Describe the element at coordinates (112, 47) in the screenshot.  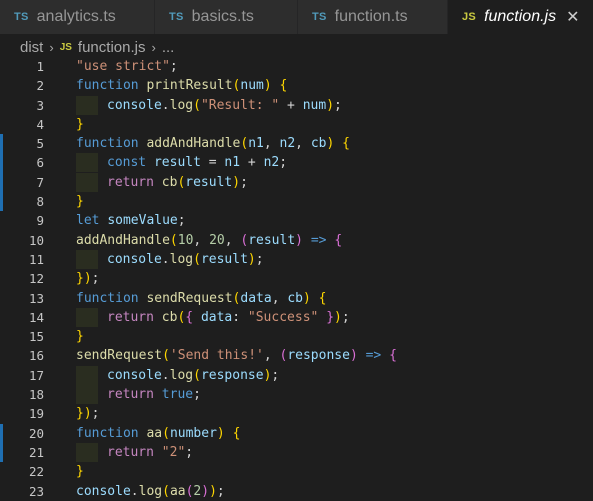
I see `breadcrumb-file: function.js` at that location.